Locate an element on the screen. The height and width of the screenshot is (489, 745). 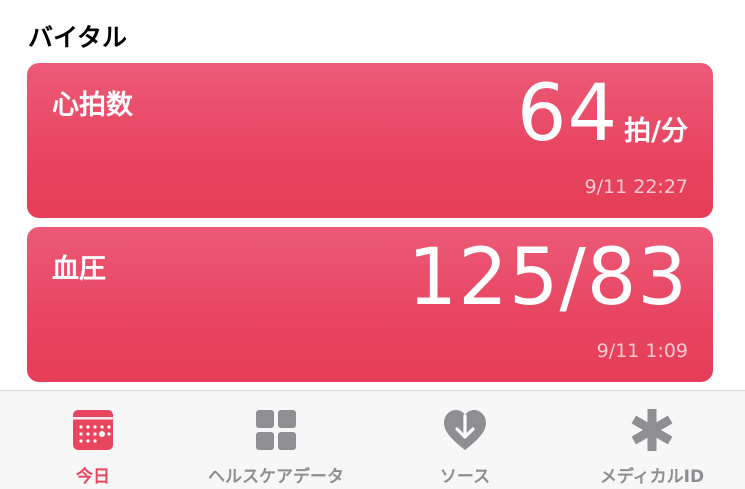
card-title: 心拍数 is located at coordinates (92, 105).